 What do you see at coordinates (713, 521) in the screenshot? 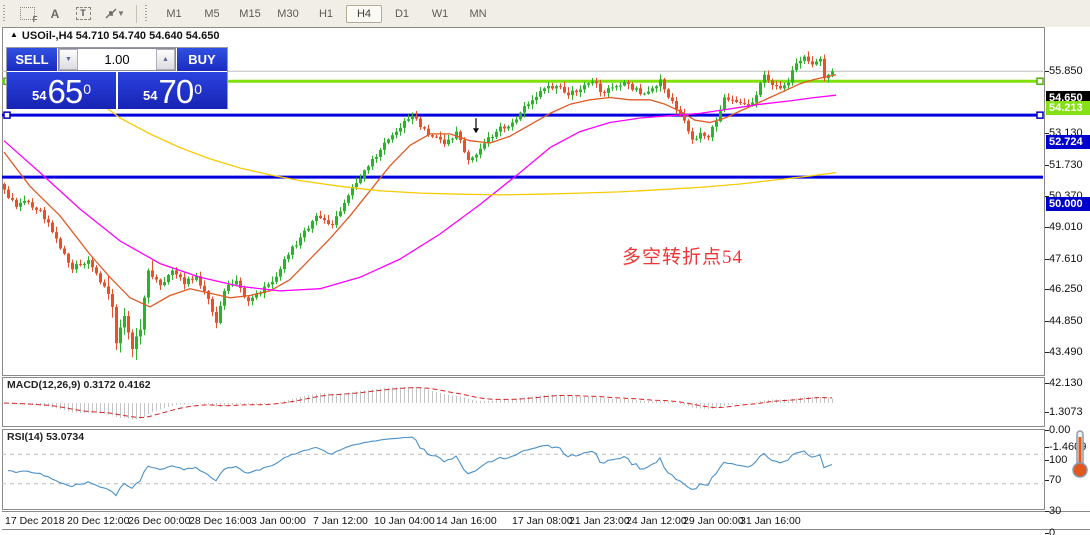
I see `date-label: 29 Jan 00:00` at bounding box center [713, 521].